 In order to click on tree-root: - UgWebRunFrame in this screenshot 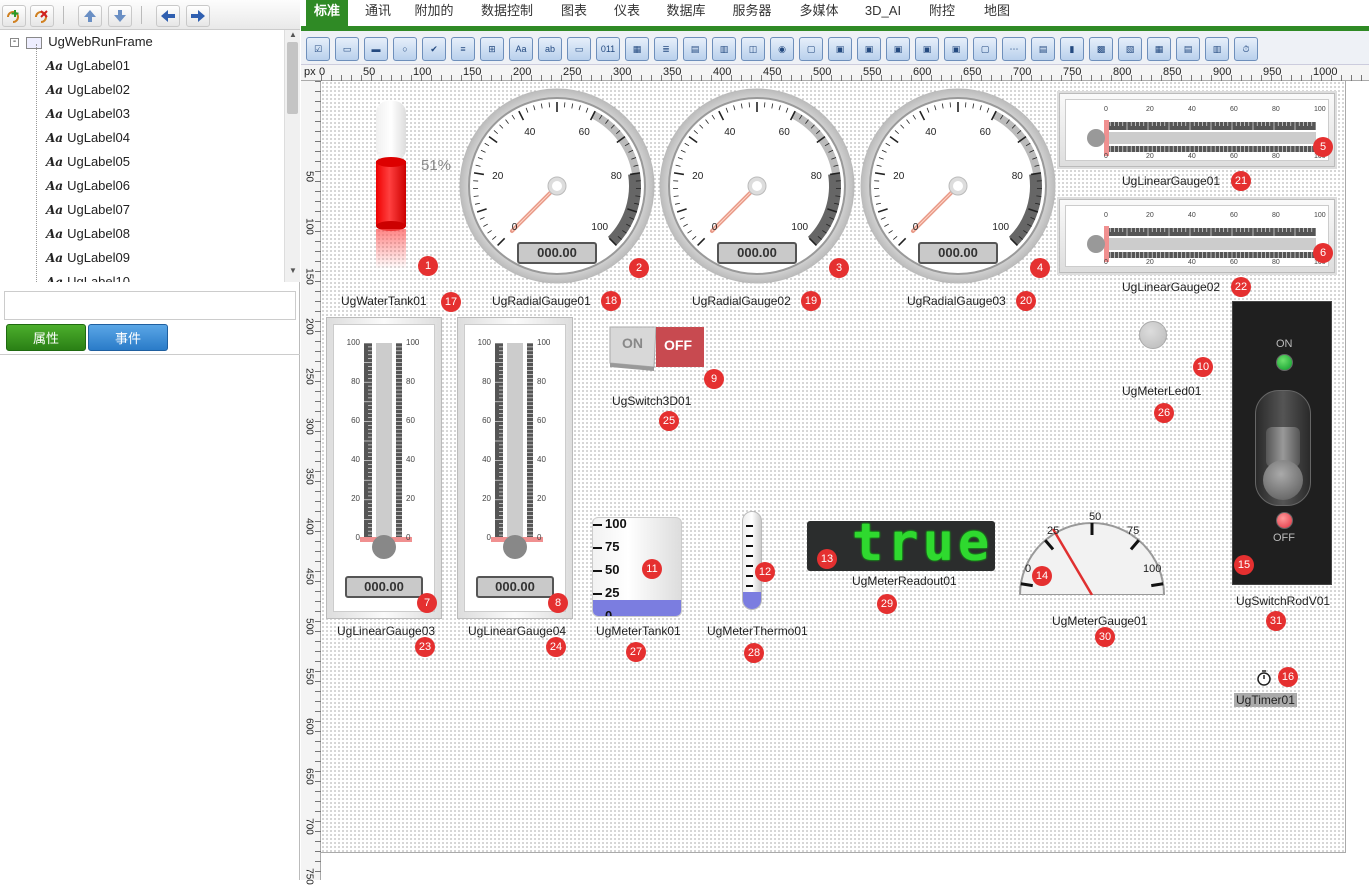, I will do `click(81, 42)`.